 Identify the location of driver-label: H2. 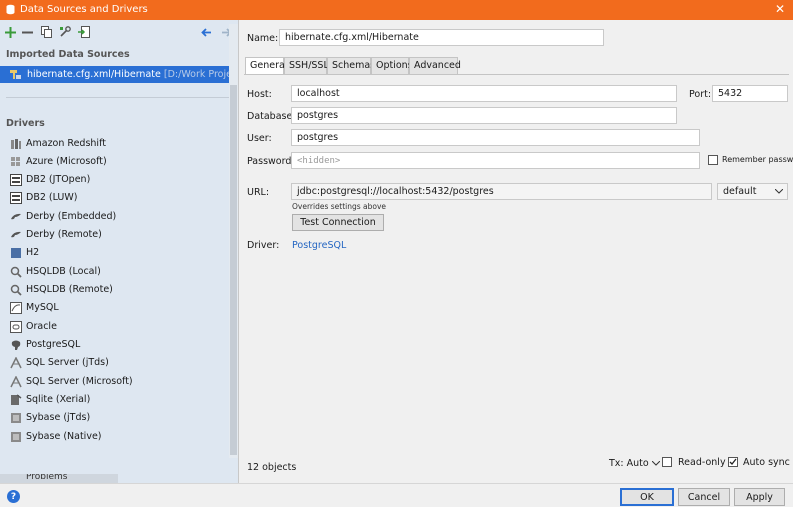
(33, 252).